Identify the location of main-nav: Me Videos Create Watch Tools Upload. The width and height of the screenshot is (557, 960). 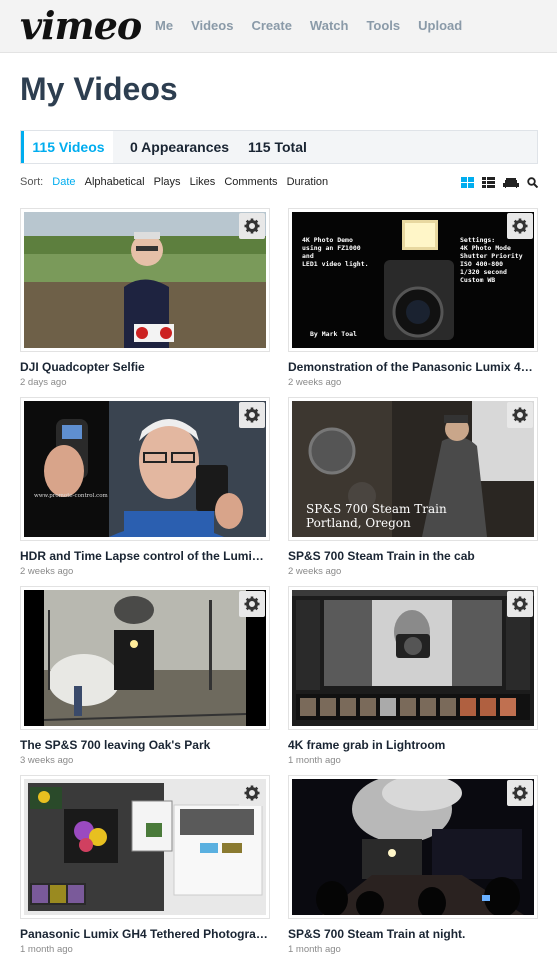
(317, 26).